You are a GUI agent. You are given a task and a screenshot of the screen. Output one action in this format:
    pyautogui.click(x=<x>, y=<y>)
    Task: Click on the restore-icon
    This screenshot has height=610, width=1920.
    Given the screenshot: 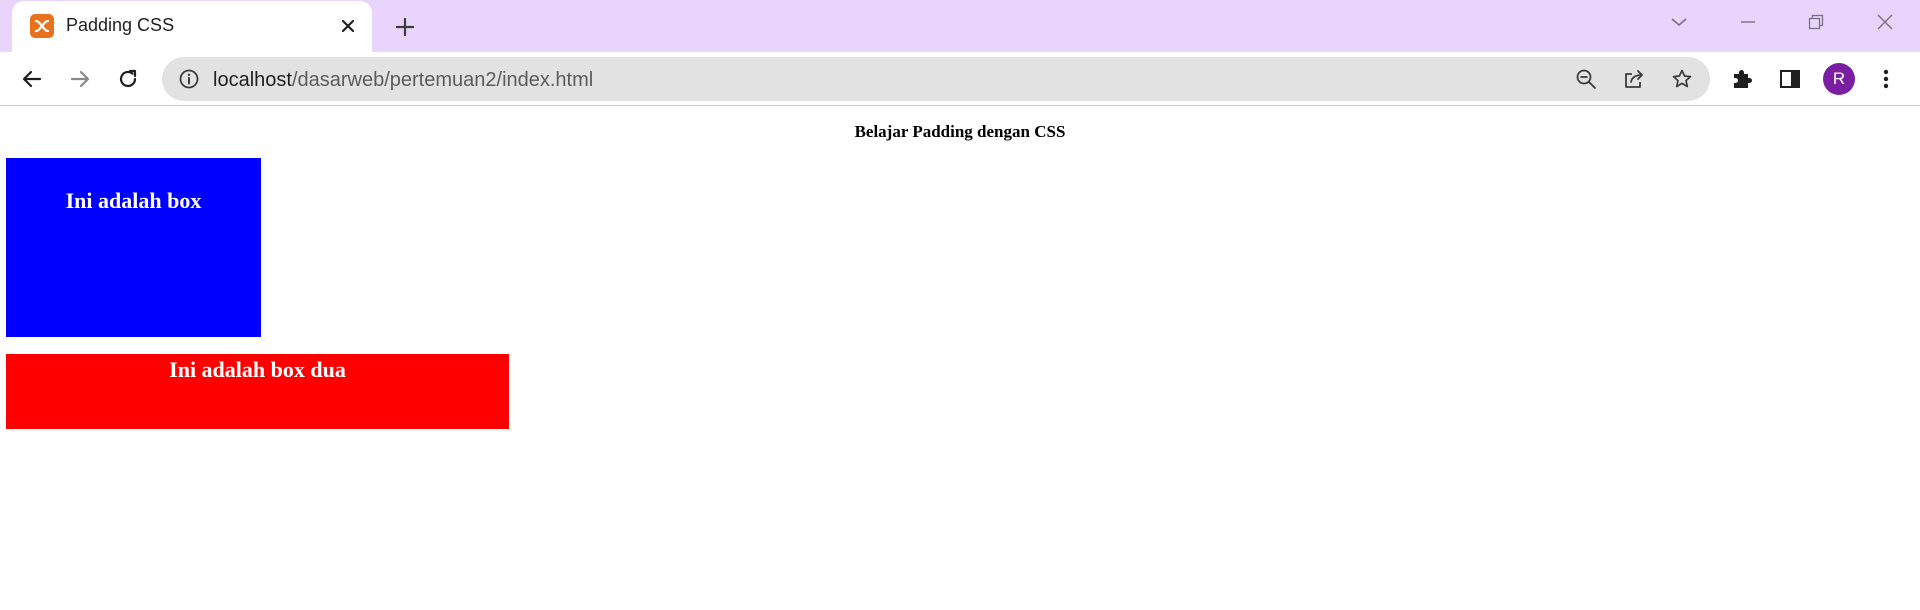 What is the action you would take?
    pyautogui.click(x=1816, y=22)
    